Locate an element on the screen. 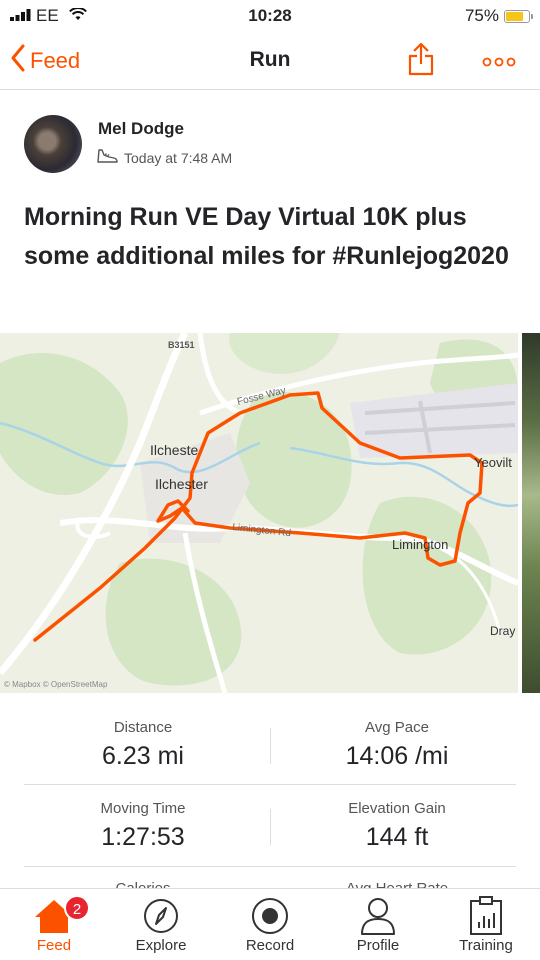  avatar is located at coordinates (53, 144).